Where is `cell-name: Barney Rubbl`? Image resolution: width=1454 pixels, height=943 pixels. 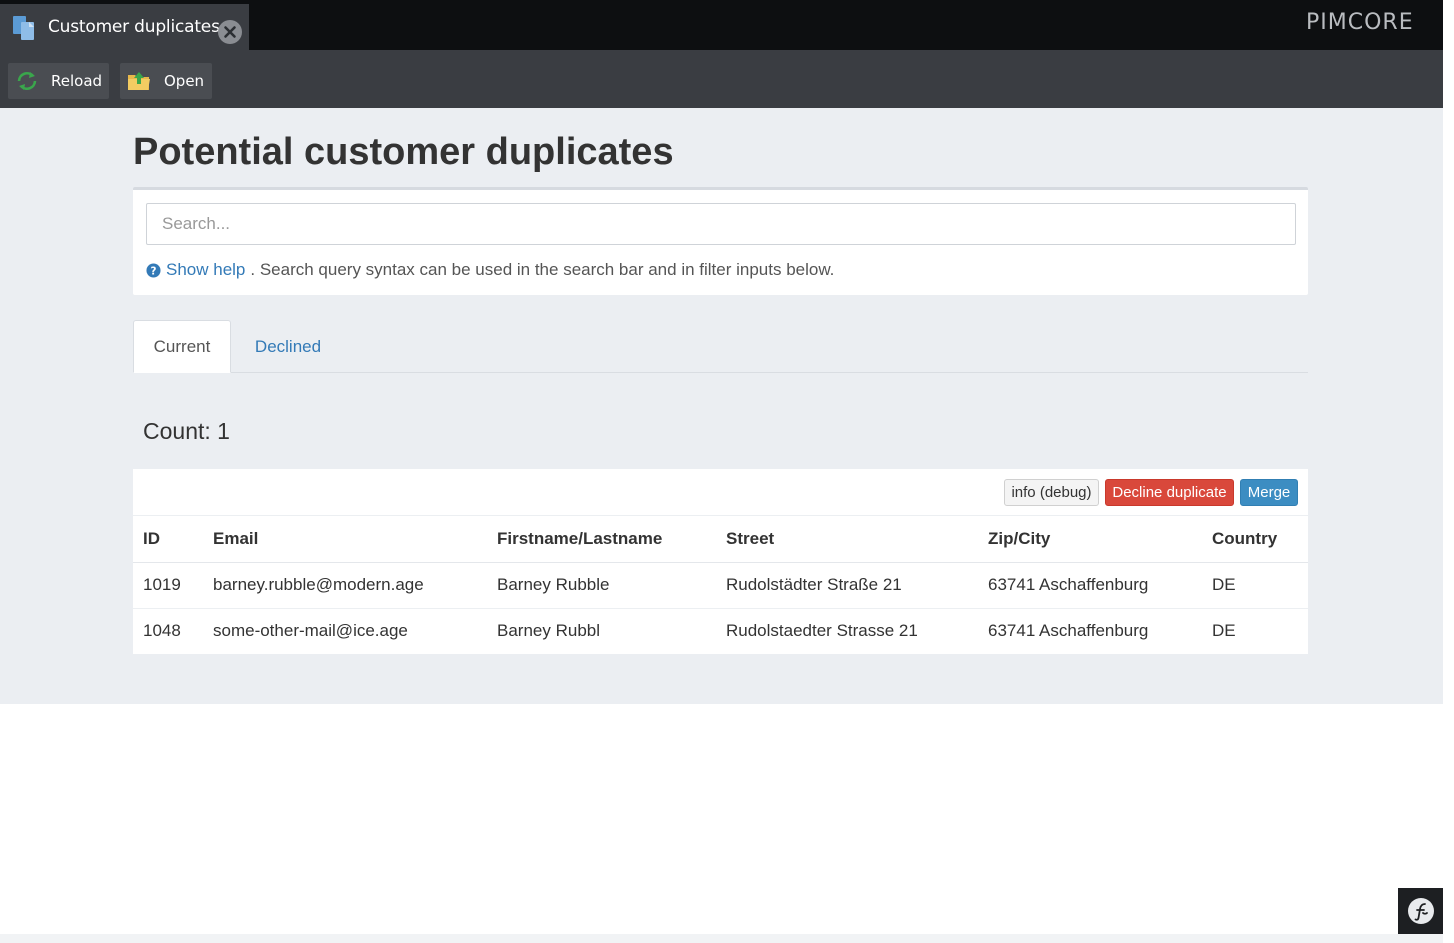
cell-name: Barney Rubbl is located at coordinates (549, 631).